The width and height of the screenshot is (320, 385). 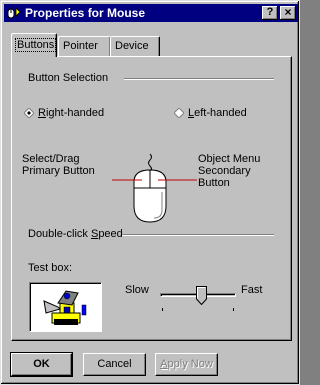 What do you see at coordinates (164, 364) in the screenshot?
I see `apply-accel: A` at bounding box center [164, 364].